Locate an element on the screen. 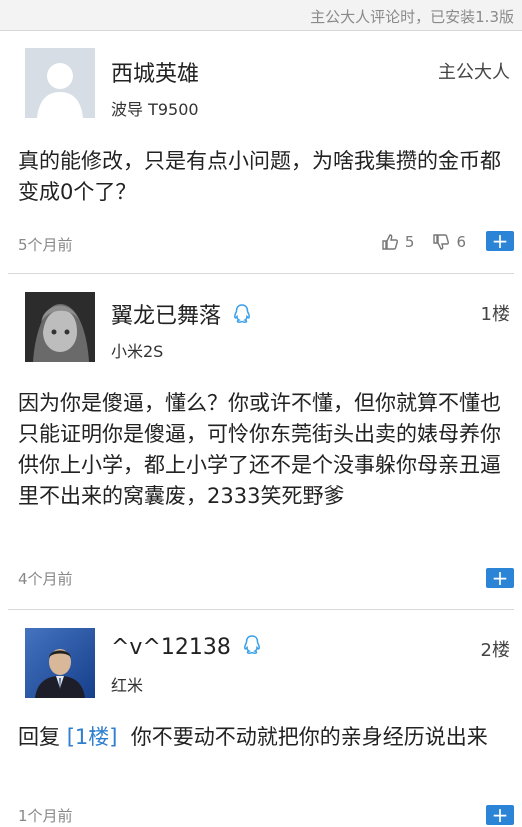  news-anchor-avatar is located at coordinates (60, 663).